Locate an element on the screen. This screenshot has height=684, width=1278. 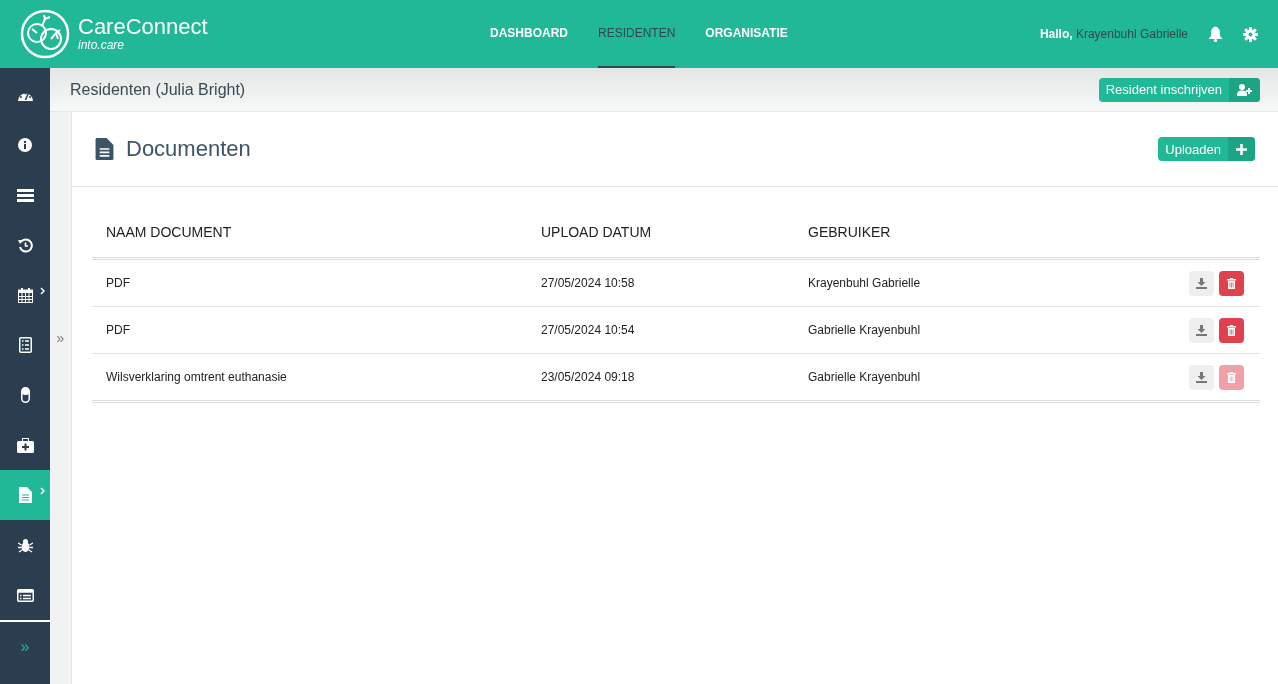
expand-sidebar-button: » is located at coordinates (25, 647).